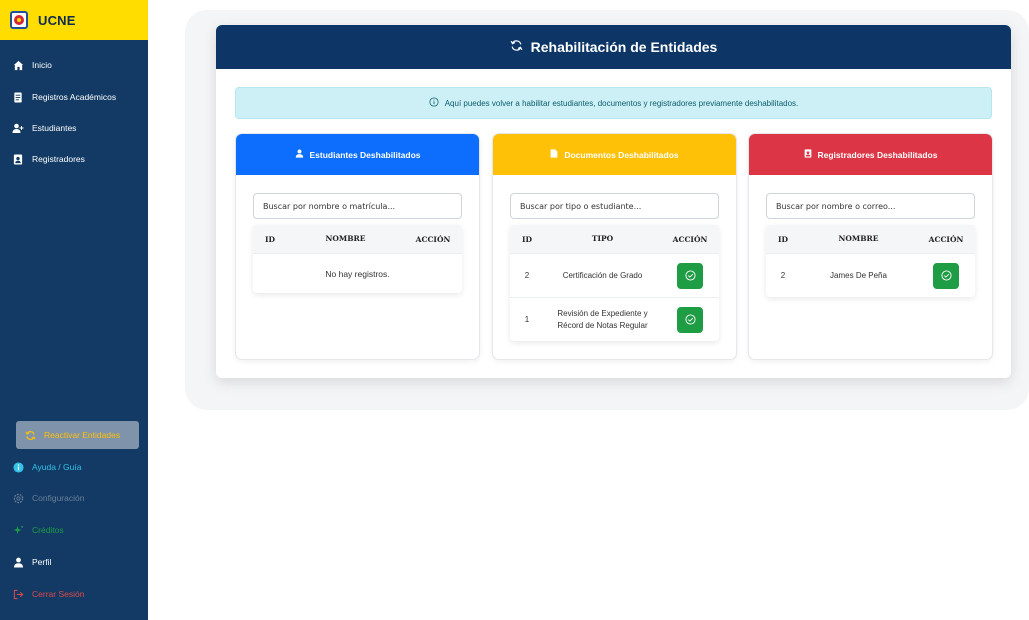  What do you see at coordinates (621, 154) in the screenshot?
I see `panel-title: Documentos Deshabilitados` at bounding box center [621, 154].